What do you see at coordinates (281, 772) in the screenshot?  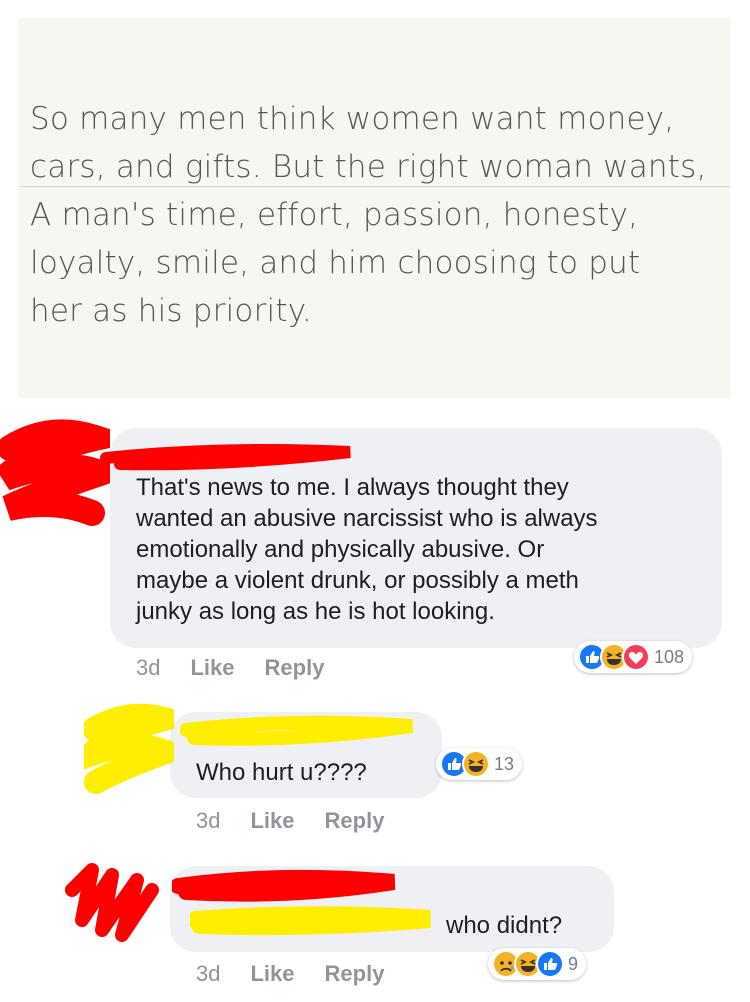 I see `reply-text: Who hurt u????` at bounding box center [281, 772].